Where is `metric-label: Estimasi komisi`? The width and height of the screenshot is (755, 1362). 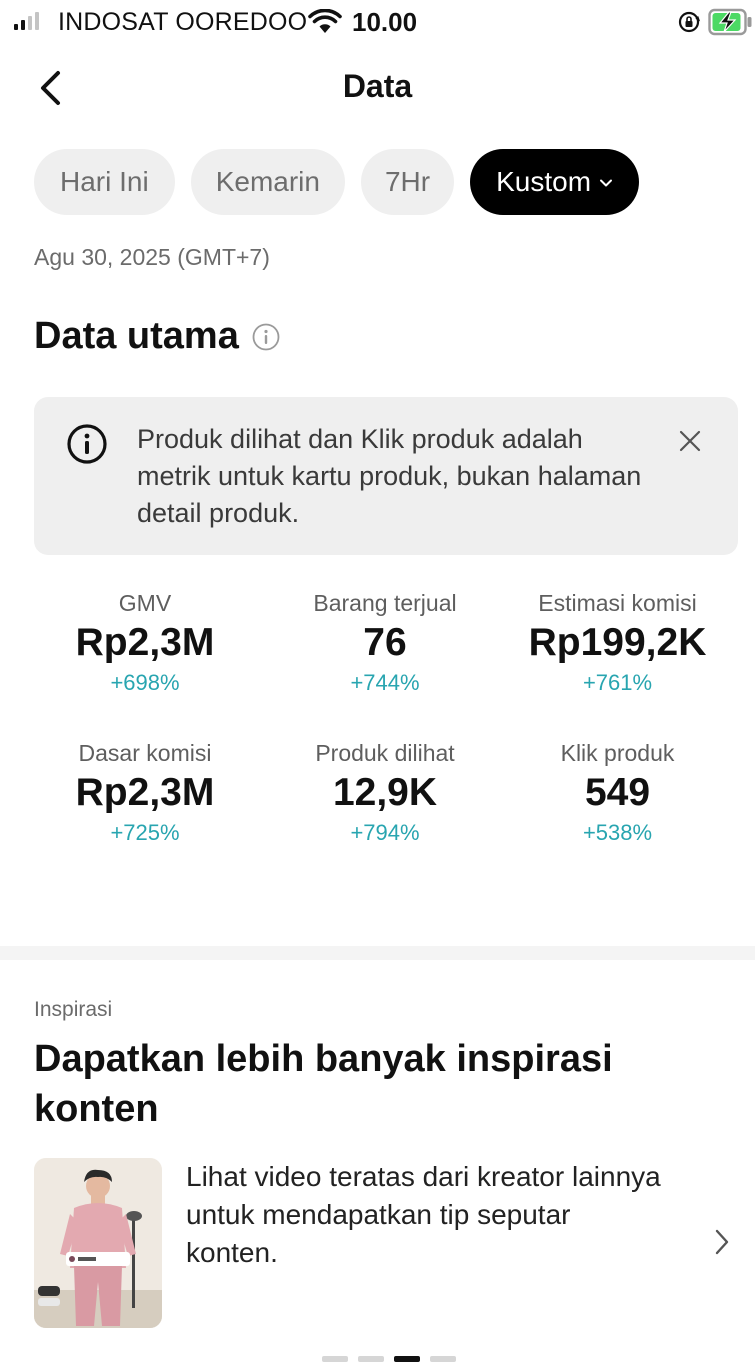
metric-label: Estimasi komisi is located at coordinates (617, 603).